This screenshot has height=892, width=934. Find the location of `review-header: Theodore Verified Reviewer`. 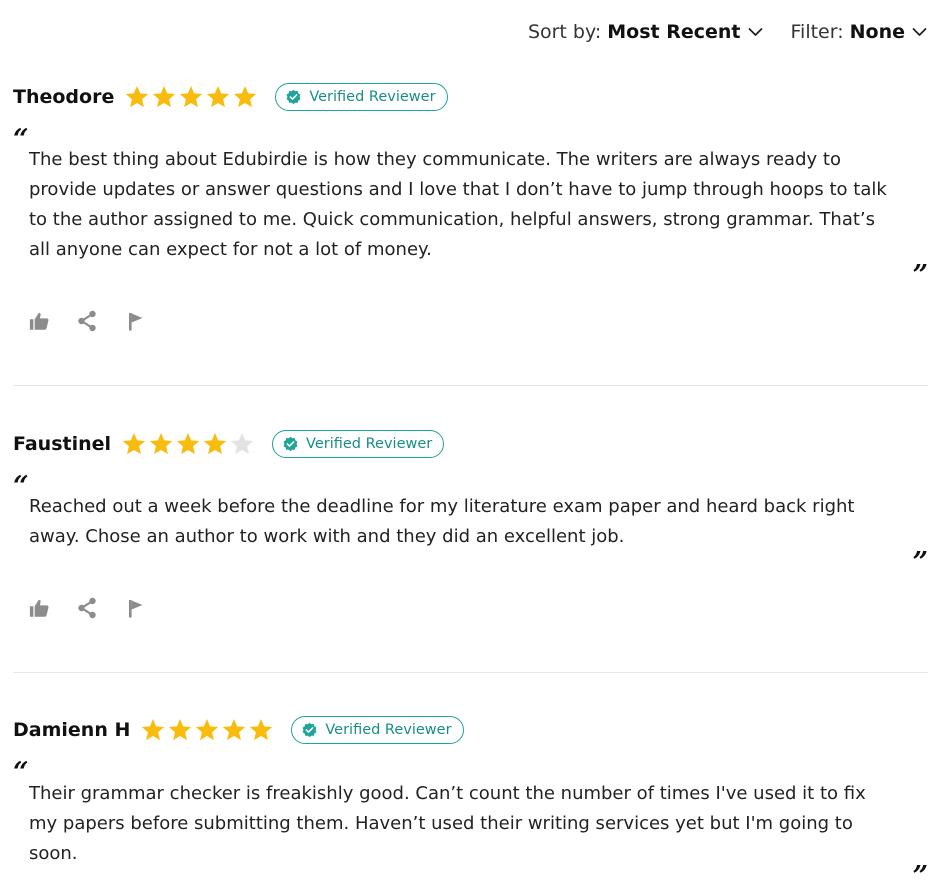

review-header: Theodore Verified Reviewer is located at coordinates (470, 97).